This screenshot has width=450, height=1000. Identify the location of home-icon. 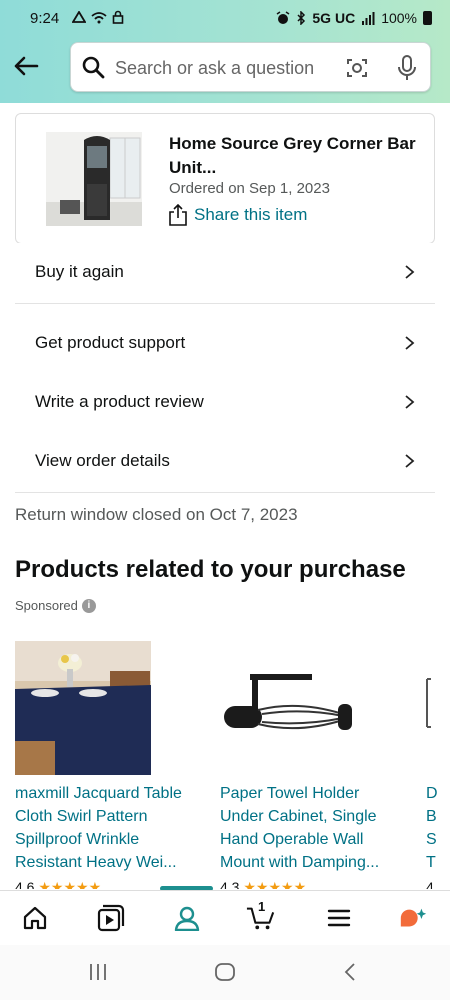
(35, 918).